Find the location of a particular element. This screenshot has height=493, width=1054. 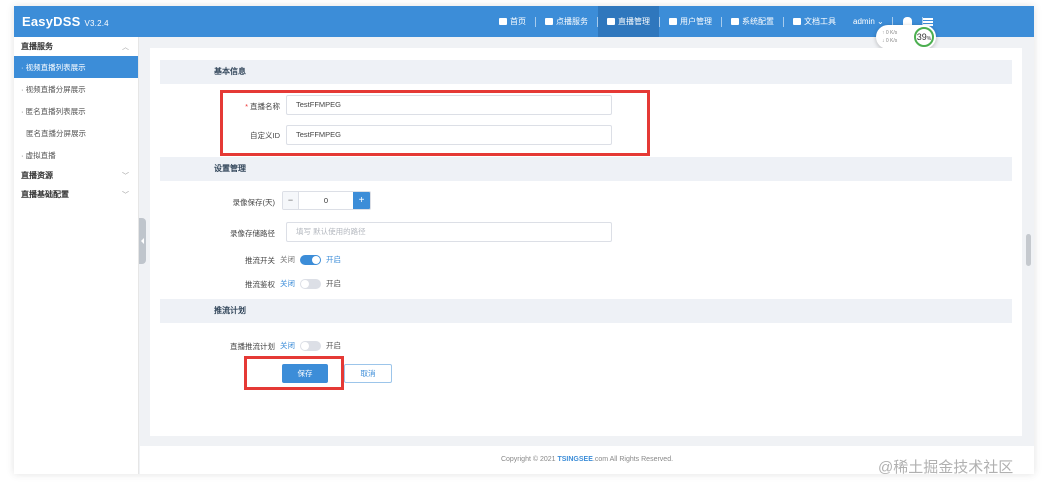

record-path-label: 录像存储路径 is located at coordinates (252, 233).